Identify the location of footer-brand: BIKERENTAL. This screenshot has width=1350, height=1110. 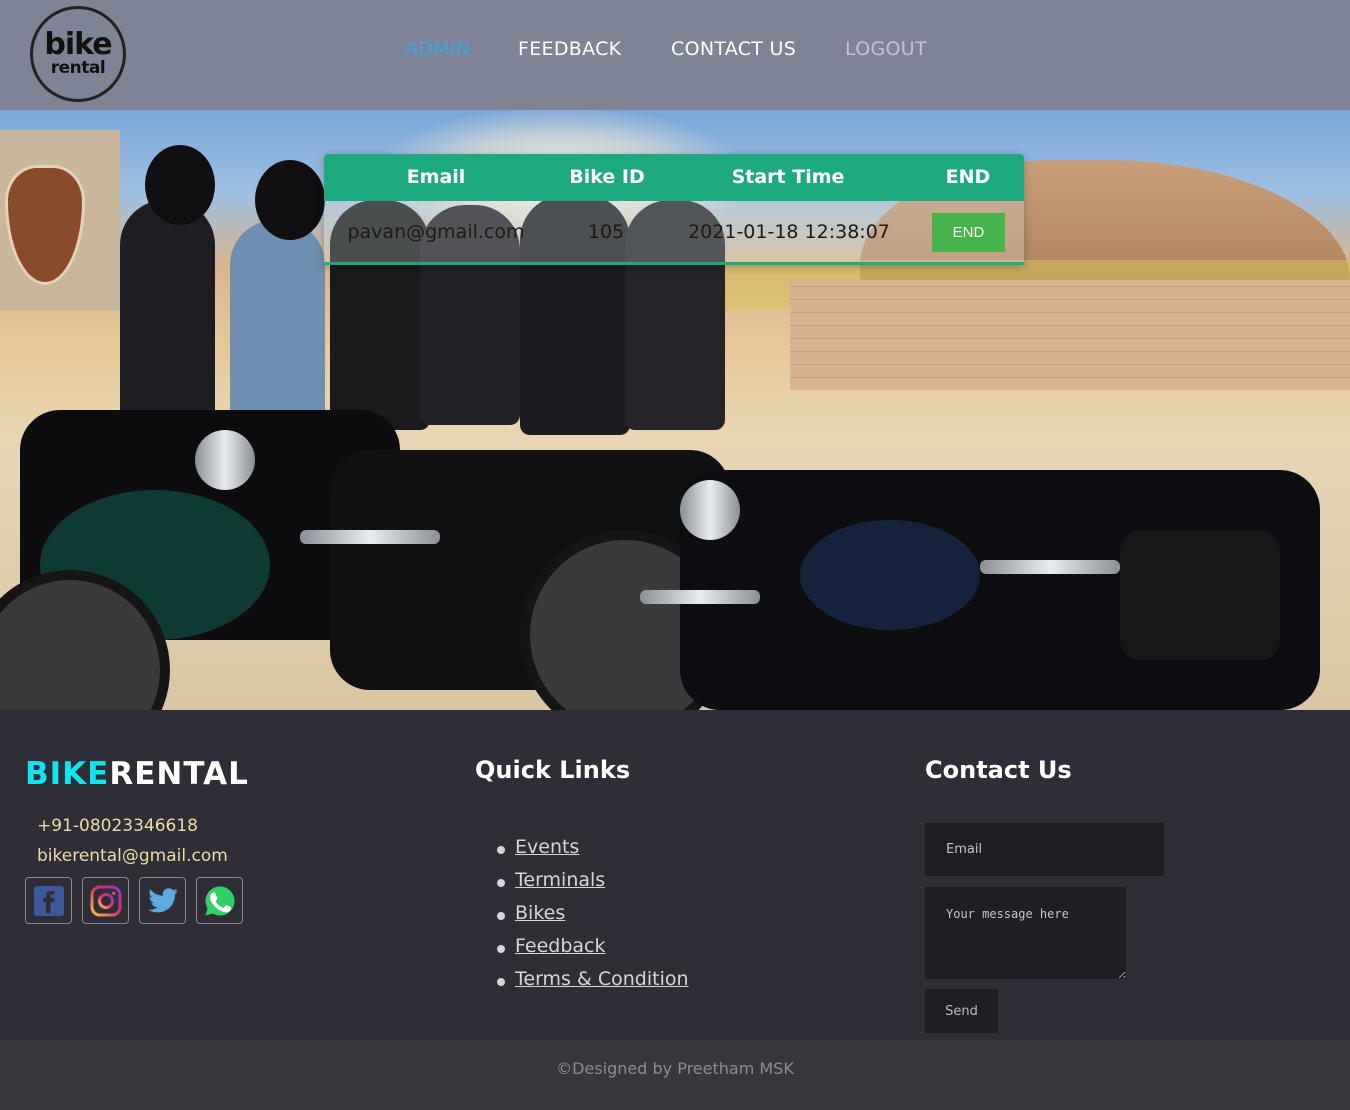
(137, 774).